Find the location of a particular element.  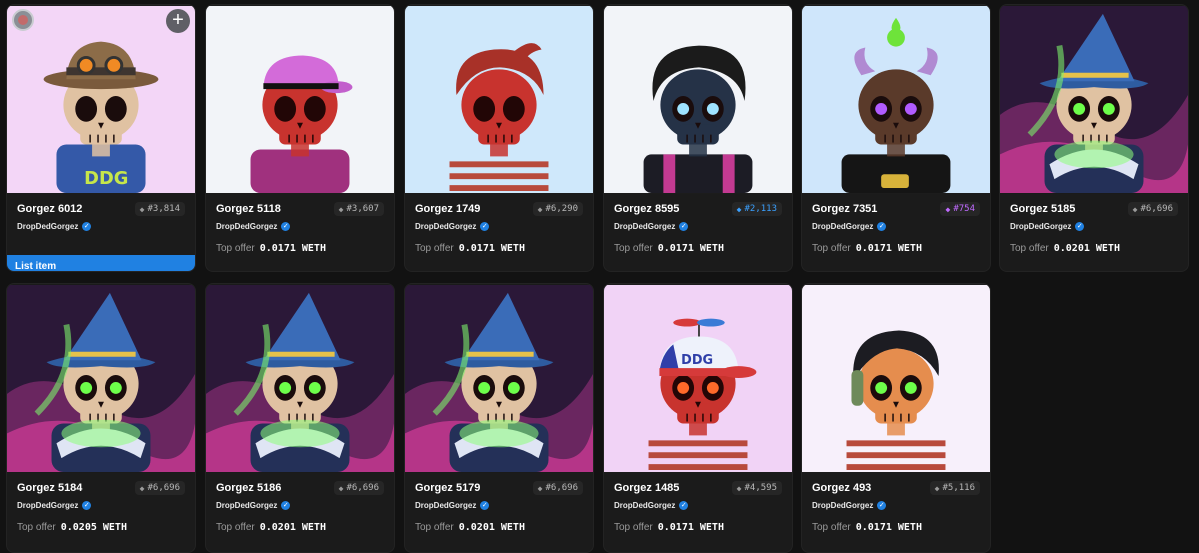

rarity-badge: ◆ #3,814 is located at coordinates (159, 209).